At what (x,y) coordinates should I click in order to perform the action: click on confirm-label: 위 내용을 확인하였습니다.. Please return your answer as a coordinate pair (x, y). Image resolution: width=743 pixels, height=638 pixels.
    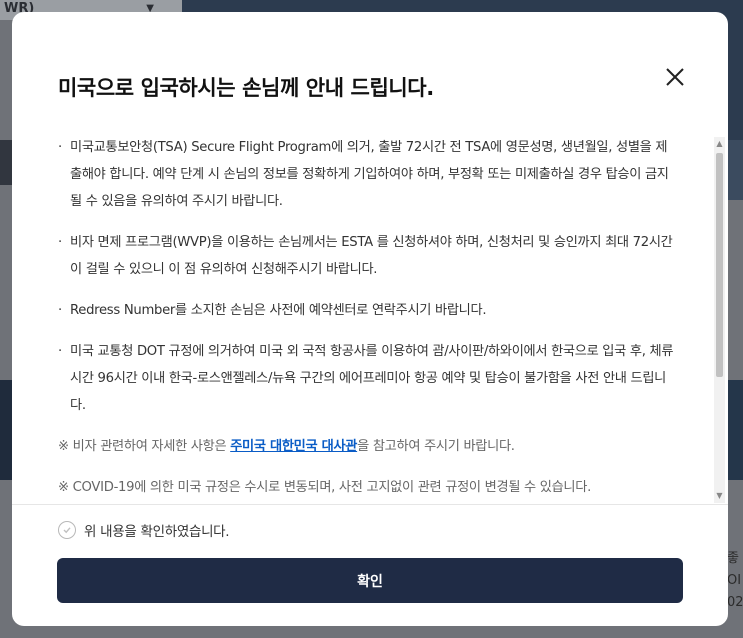
    Looking at the image, I should click on (157, 532).